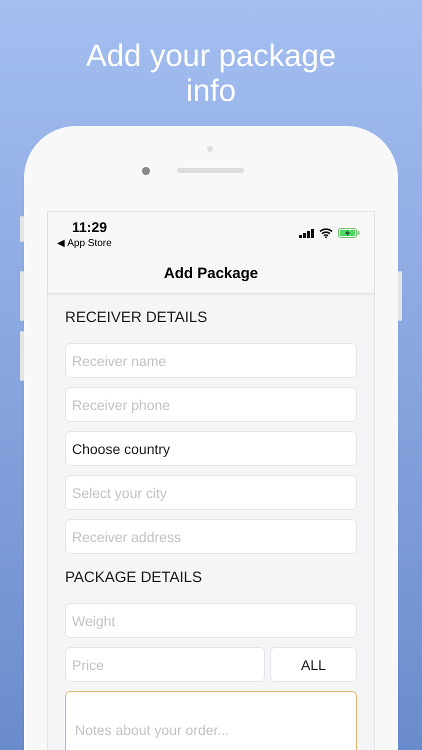  I want to click on sensor-dot, so click(210, 149).